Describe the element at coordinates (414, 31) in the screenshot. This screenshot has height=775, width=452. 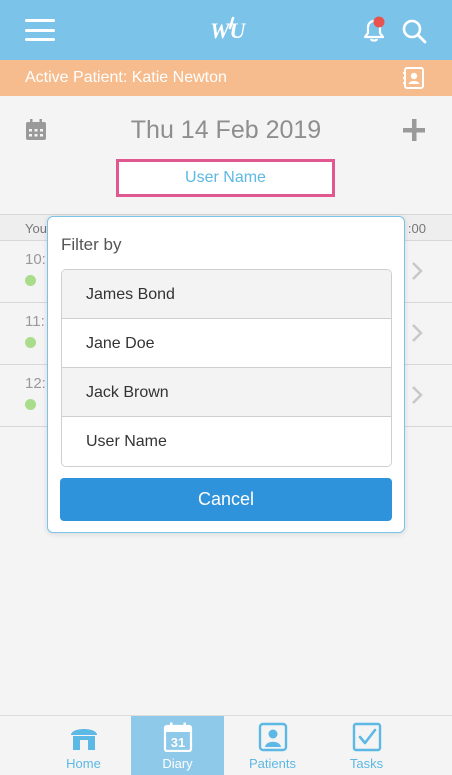
I see `search-icon` at that location.